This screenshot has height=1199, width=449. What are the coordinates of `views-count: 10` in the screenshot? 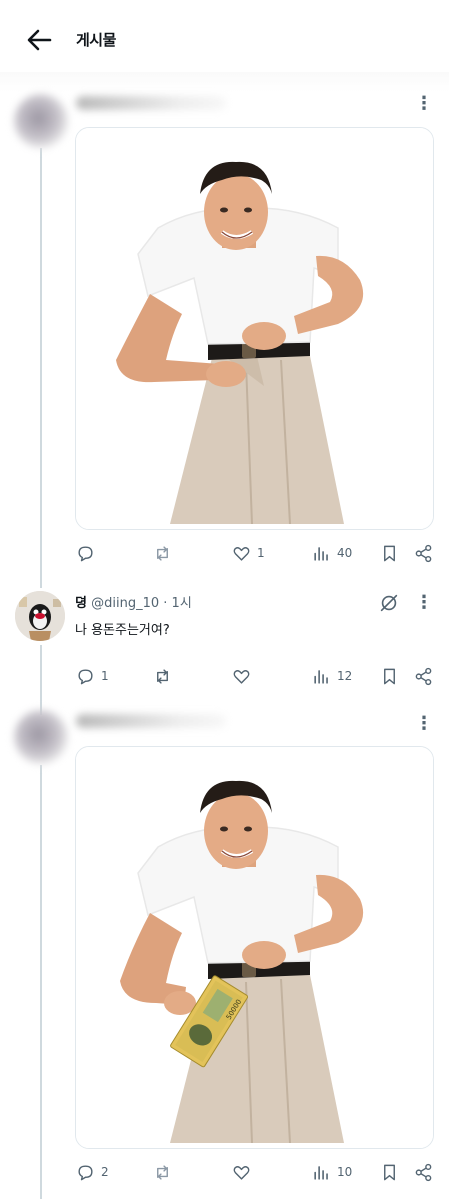 It's located at (345, 1172).